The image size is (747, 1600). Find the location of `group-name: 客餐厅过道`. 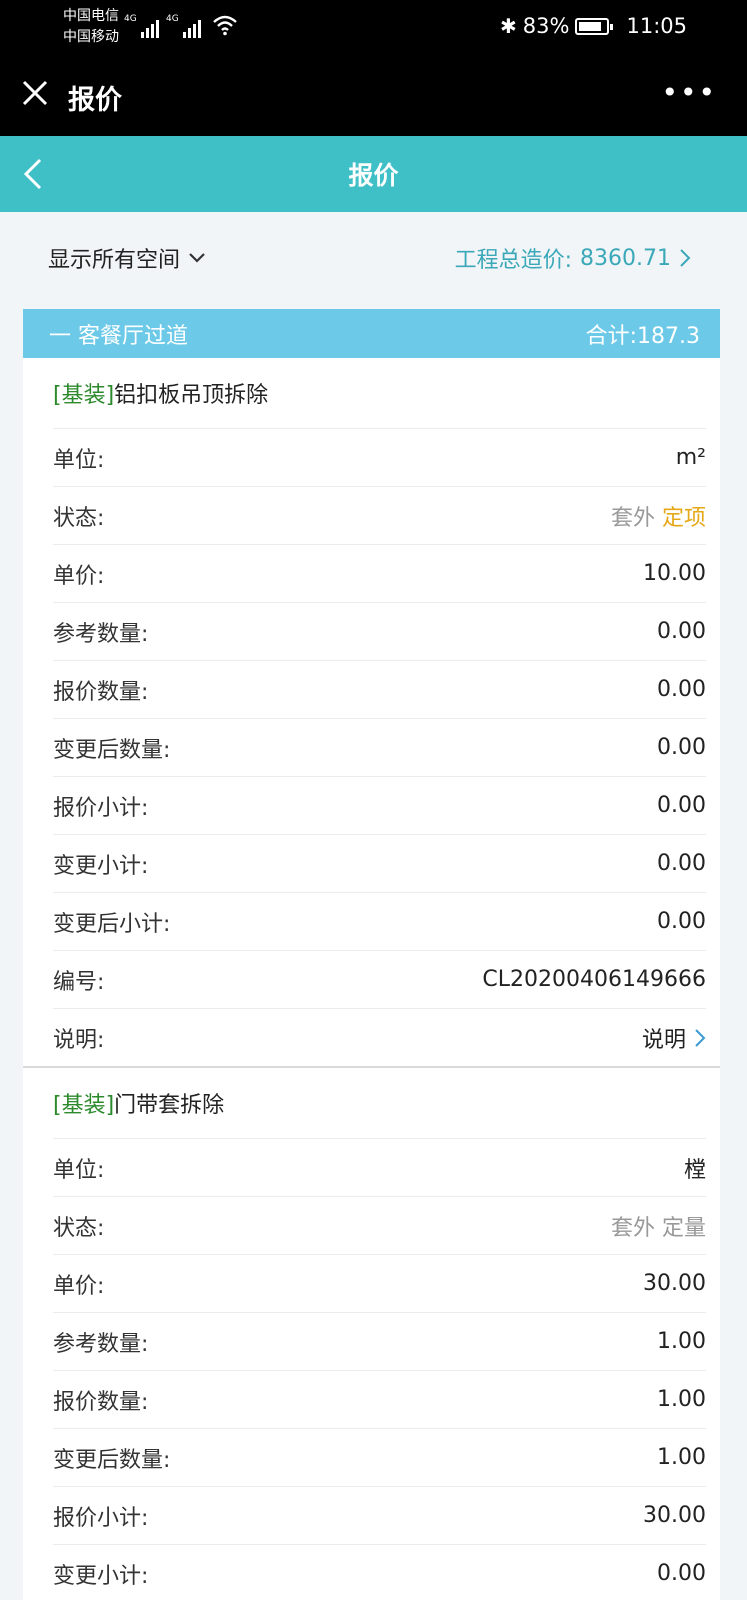

group-name: 客餐厅过道 is located at coordinates (133, 336).